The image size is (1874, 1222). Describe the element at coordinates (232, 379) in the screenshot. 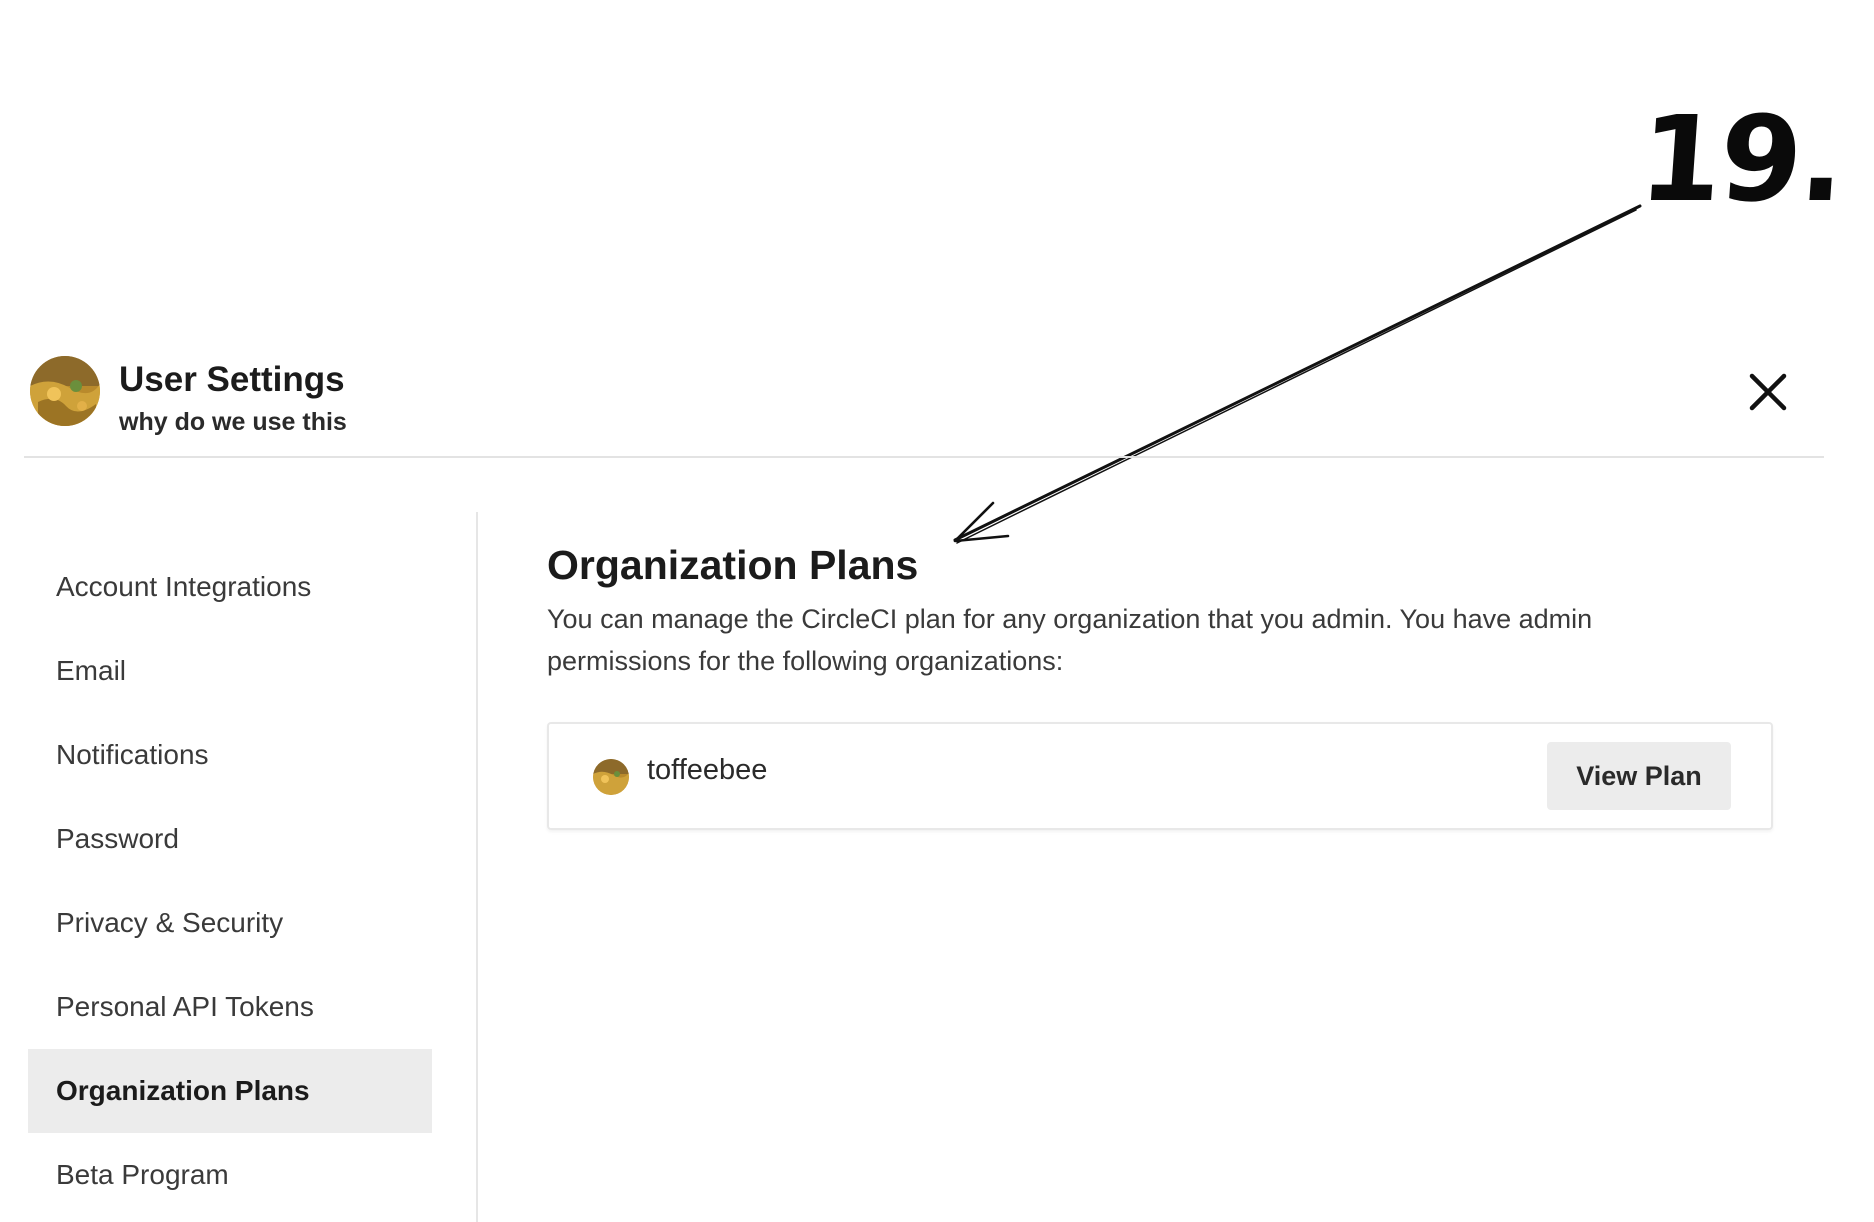

I see `page-title: User Settings` at that location.